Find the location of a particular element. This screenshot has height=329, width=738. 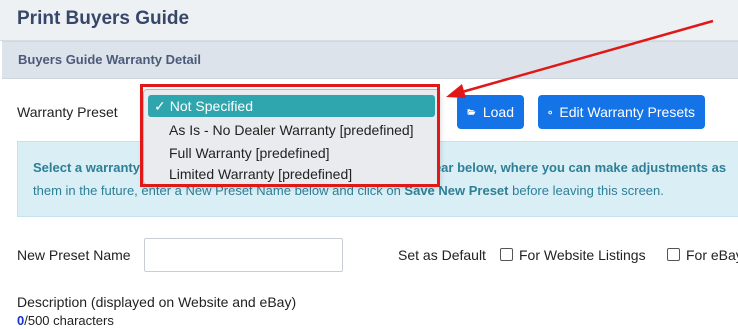

annotation-arrow is located at coordinates (580, 58).